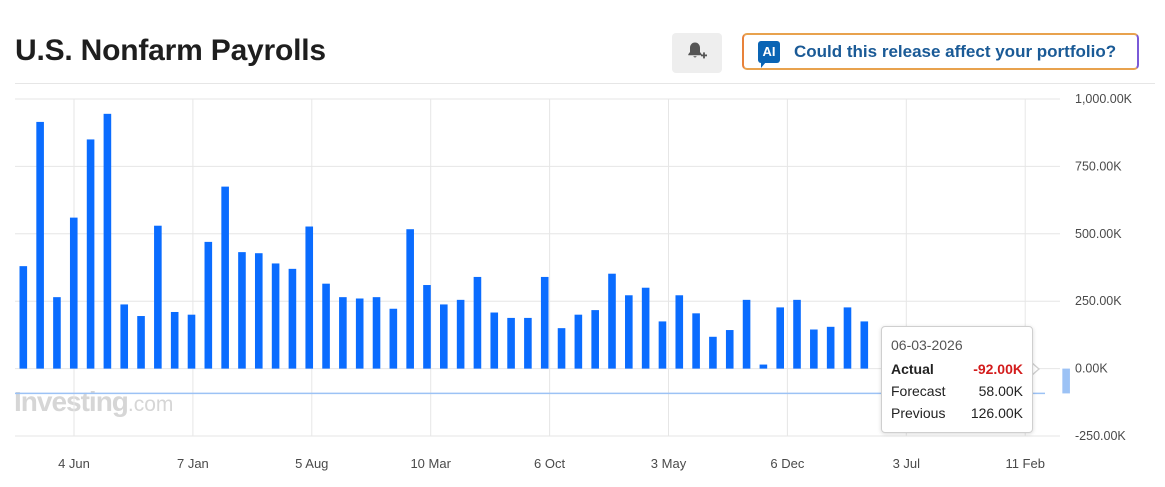 This screenshot has width=1165, height=487. Describe the element at coordinates (996, 413) in the screenshot. I see `tooltip-previous-value: 126.00K` at that location.